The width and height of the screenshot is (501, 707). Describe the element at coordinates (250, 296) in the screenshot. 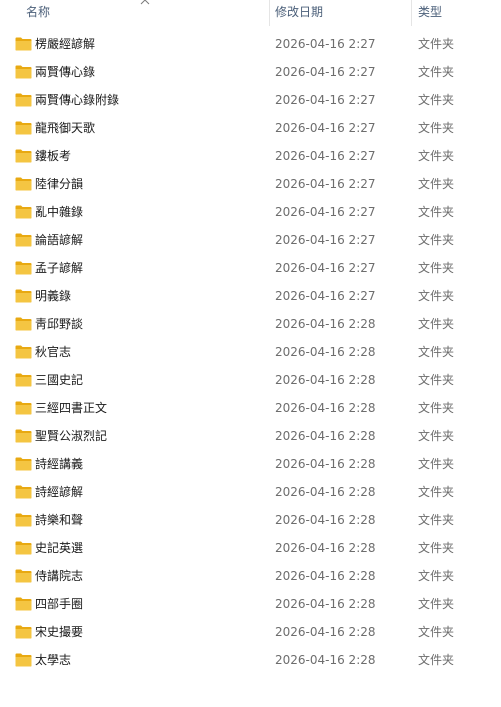

I see `file-row: 明義錄 2026-04-16 2:27 文件夹` at that location.